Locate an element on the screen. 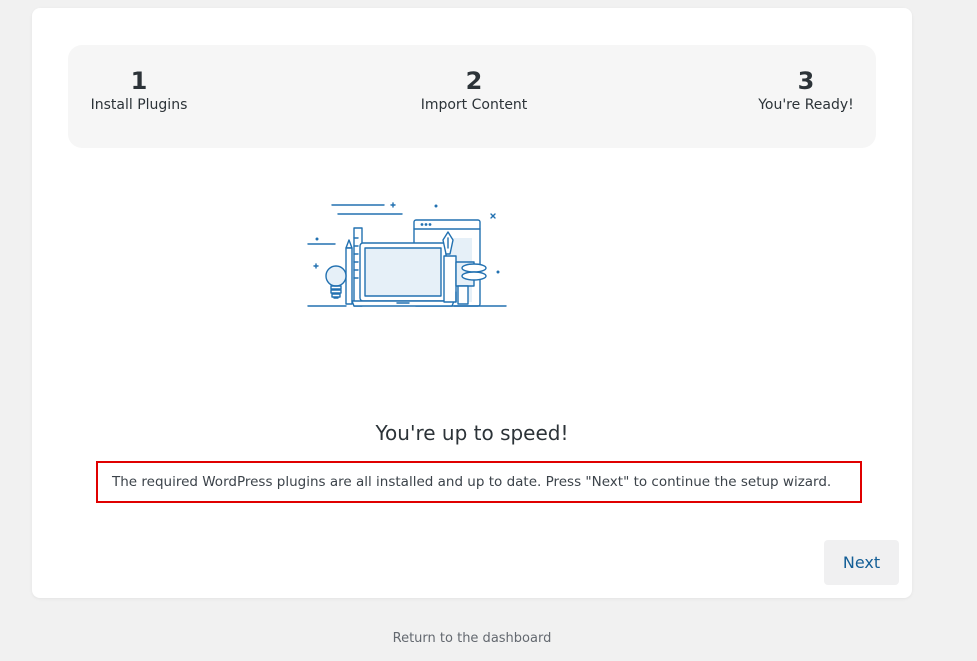 Image resolution: width=977 pixels, height=661 pixels. step-number: 2 is located at coordinates (474, 81).